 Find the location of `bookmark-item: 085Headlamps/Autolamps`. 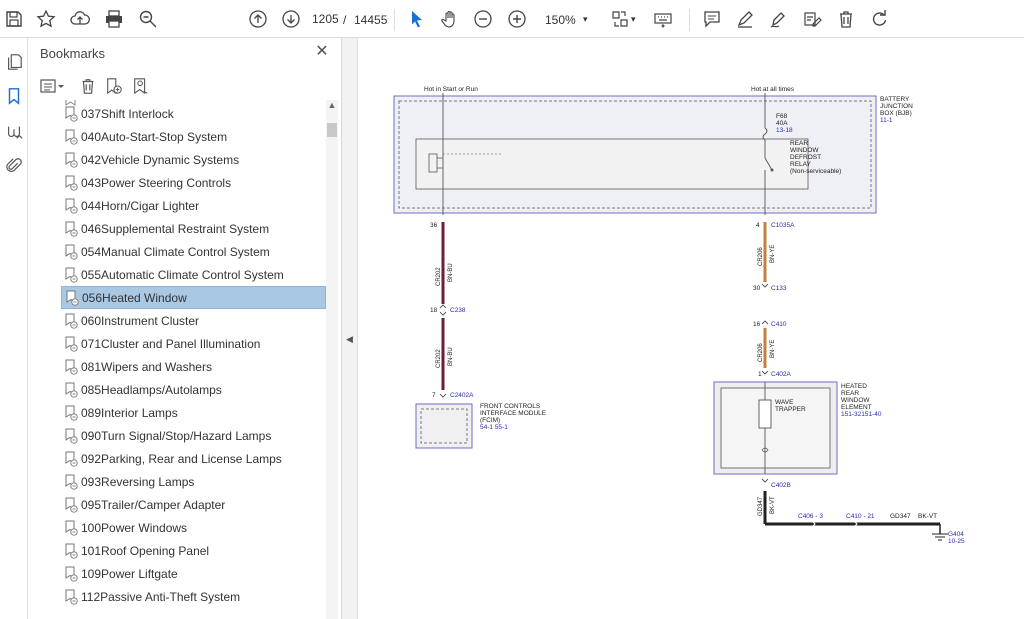

bookmark-item: 085Headlamps/Autolamps is located at coordinates (193, 389).